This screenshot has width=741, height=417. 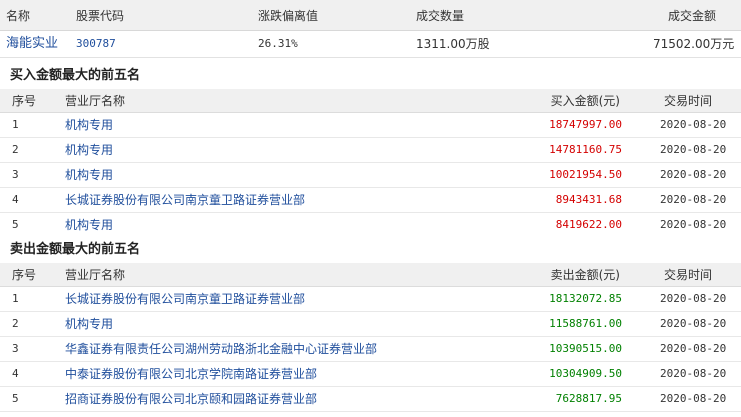 I want to click on col-deviation: 涨跌偏离值, so click(x=288, y=16).